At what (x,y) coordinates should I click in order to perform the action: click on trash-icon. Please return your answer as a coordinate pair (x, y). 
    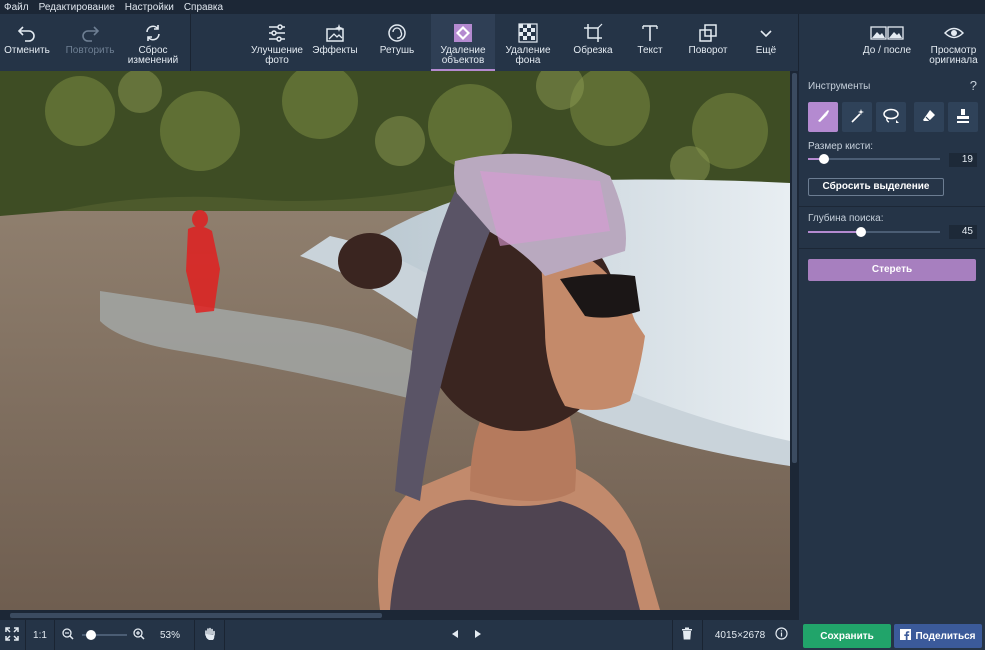
    Looking at the image, I should click on (687, 635).